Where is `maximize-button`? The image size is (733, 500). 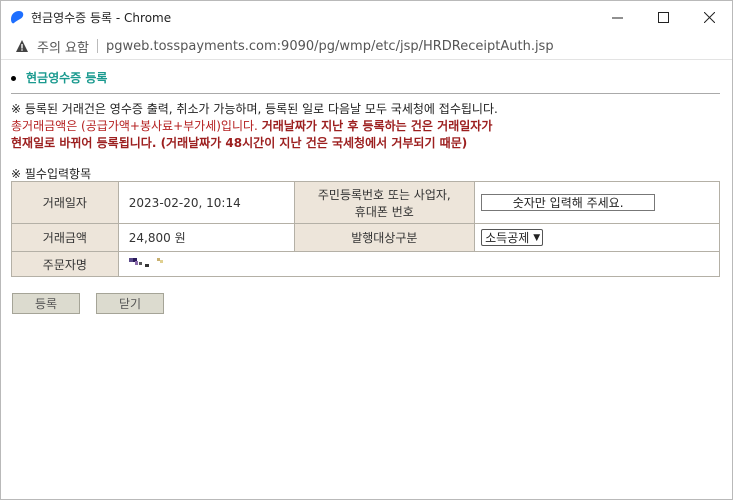 maximize-button is located at coordinates (663, 17).